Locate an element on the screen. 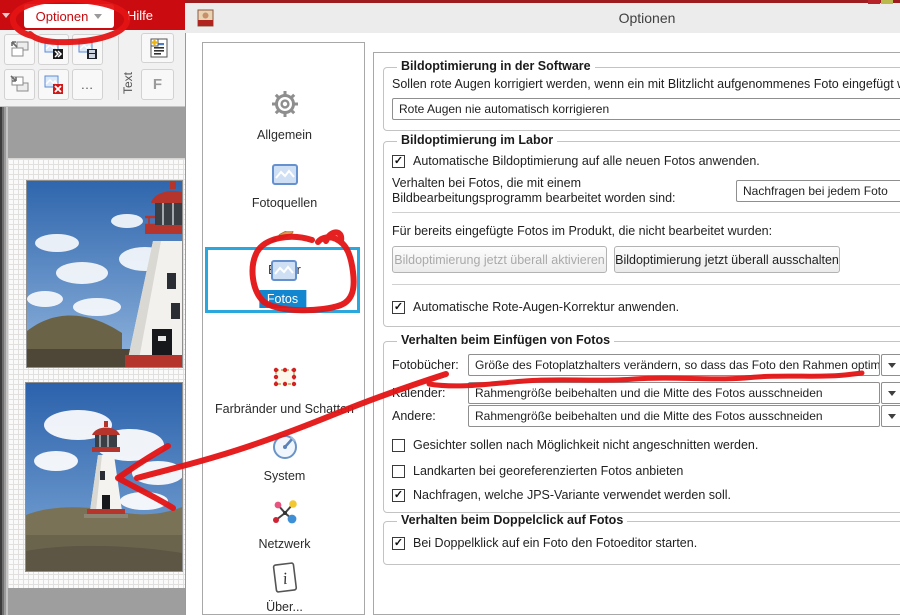  image-save-button is located at coordinates (87, 49).